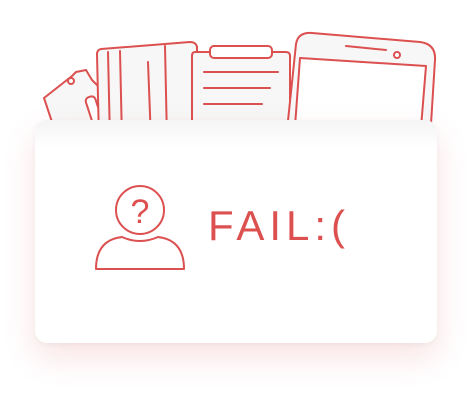  Describe the element at coordinates (279, 225) in the screenshot. I see `fail-message: FAIL:(` at that location.